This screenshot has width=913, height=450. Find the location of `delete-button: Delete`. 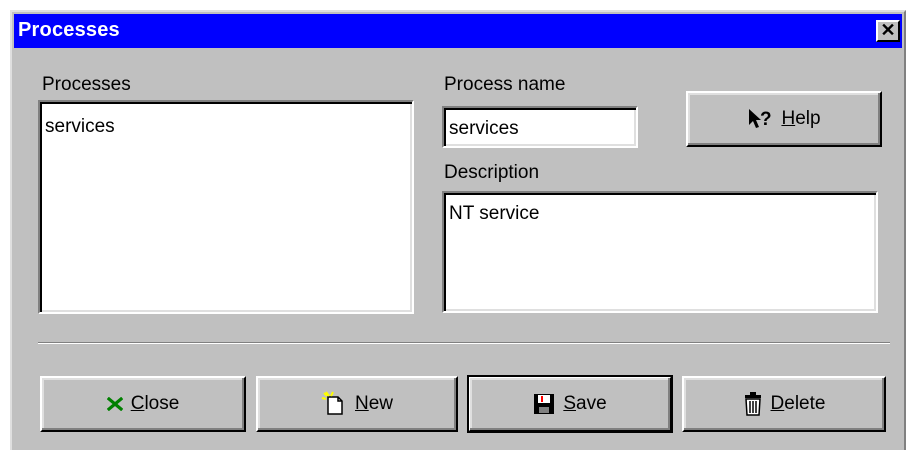

delete-button: Delete is located at coordinates (784, 404).